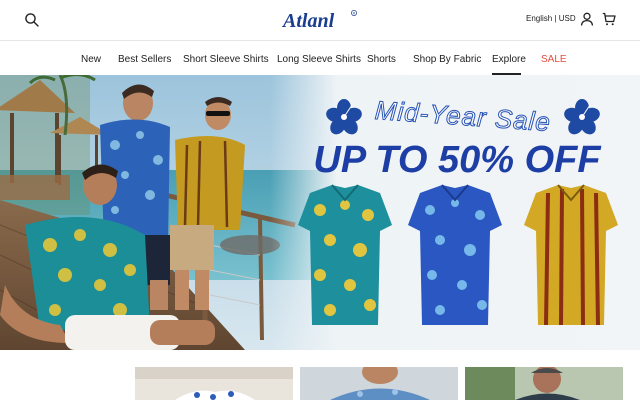 The image size is (640, 400). Describe the element at coordinates (609, 19) in the screenshot. I see `cart-icon` at that location.